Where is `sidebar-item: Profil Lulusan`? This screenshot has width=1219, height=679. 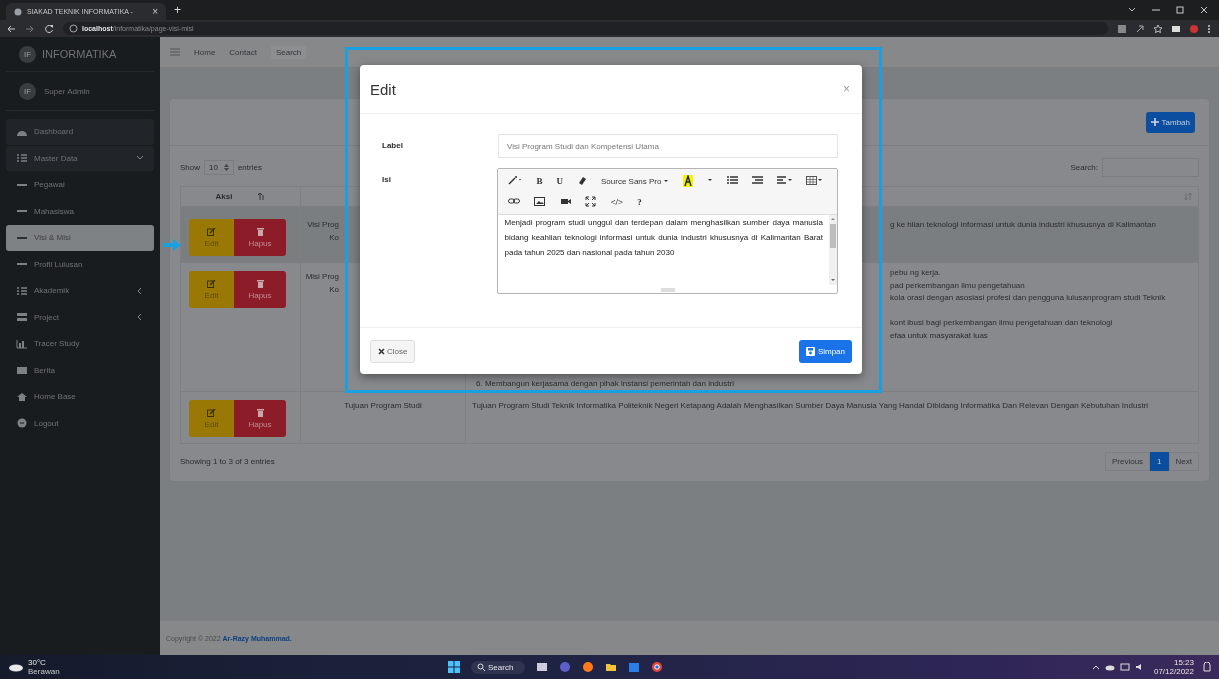 sidebar-item: Profil Lulusan is located at coordinates (80, 264).